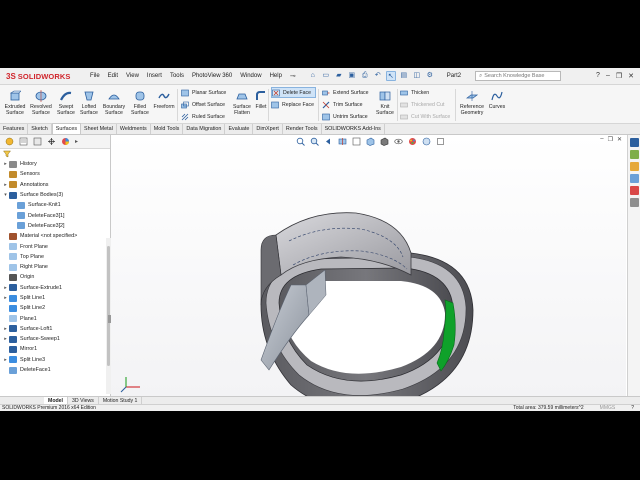 This screenshot has width=640, height=480. I want to click on tree-node: Mirror1, so click(55, 349).